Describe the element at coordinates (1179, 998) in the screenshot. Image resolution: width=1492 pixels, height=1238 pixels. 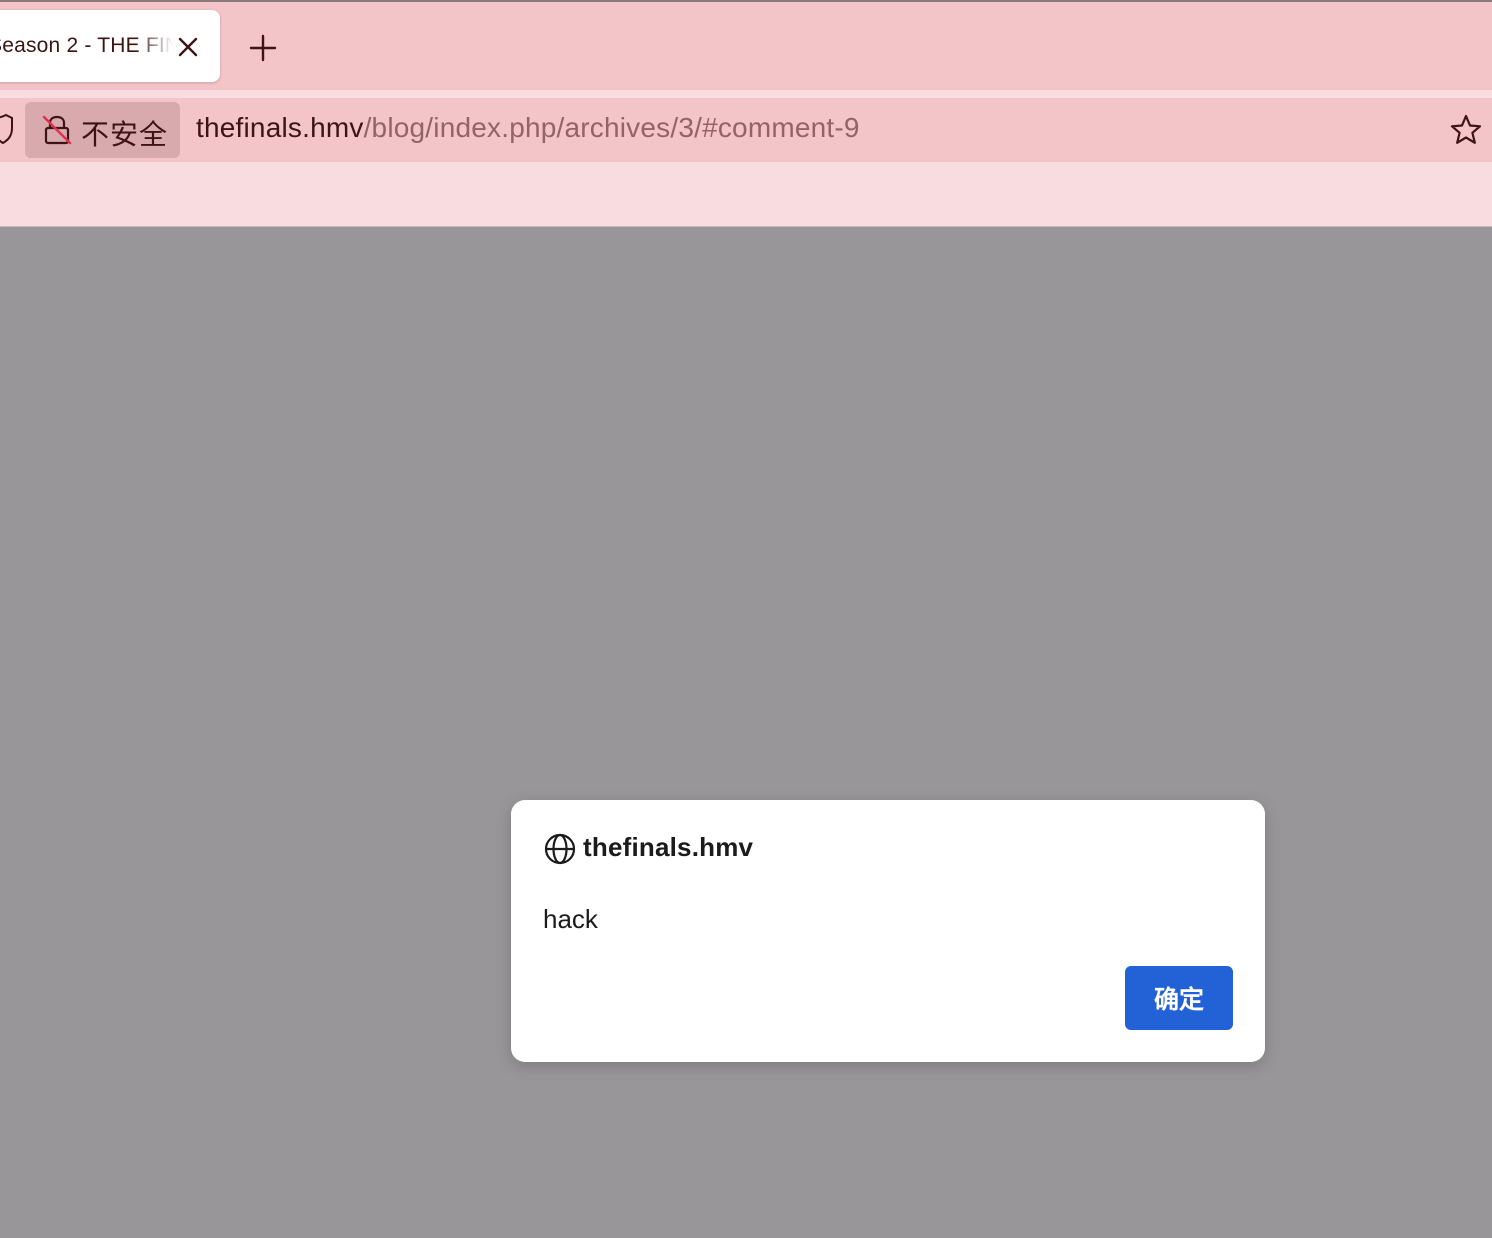
I see `ok-button: 确定` at that location.